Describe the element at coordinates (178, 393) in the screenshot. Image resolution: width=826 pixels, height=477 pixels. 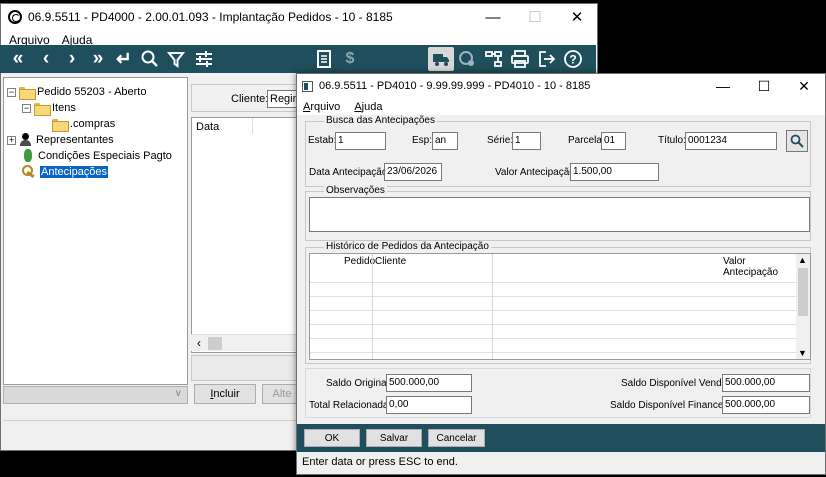
I see `chevron-down-icon: ∨` at that location.